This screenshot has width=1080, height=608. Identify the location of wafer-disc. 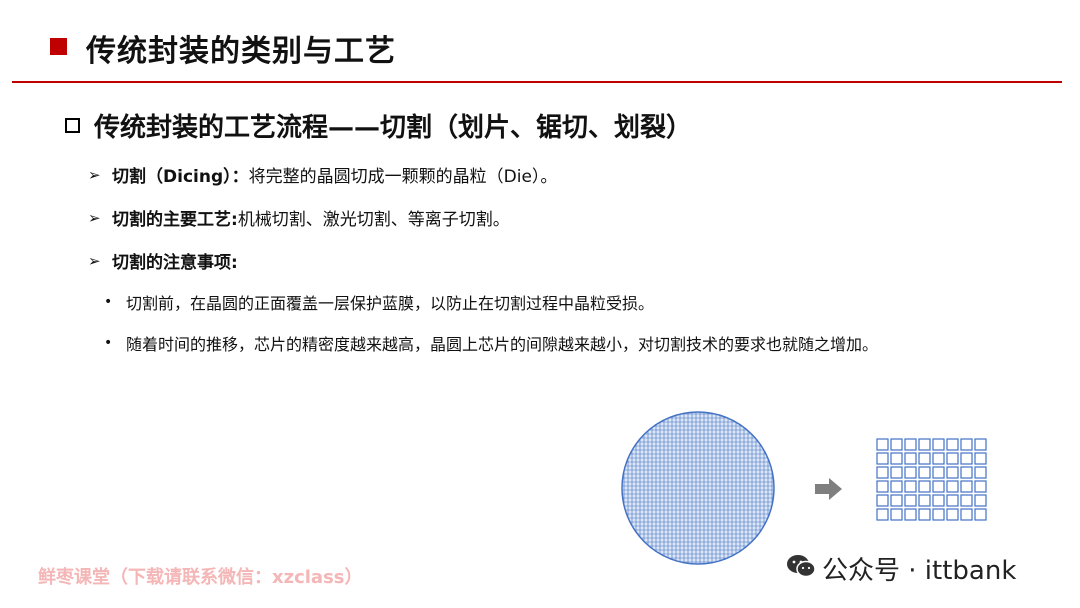
(698, 488).